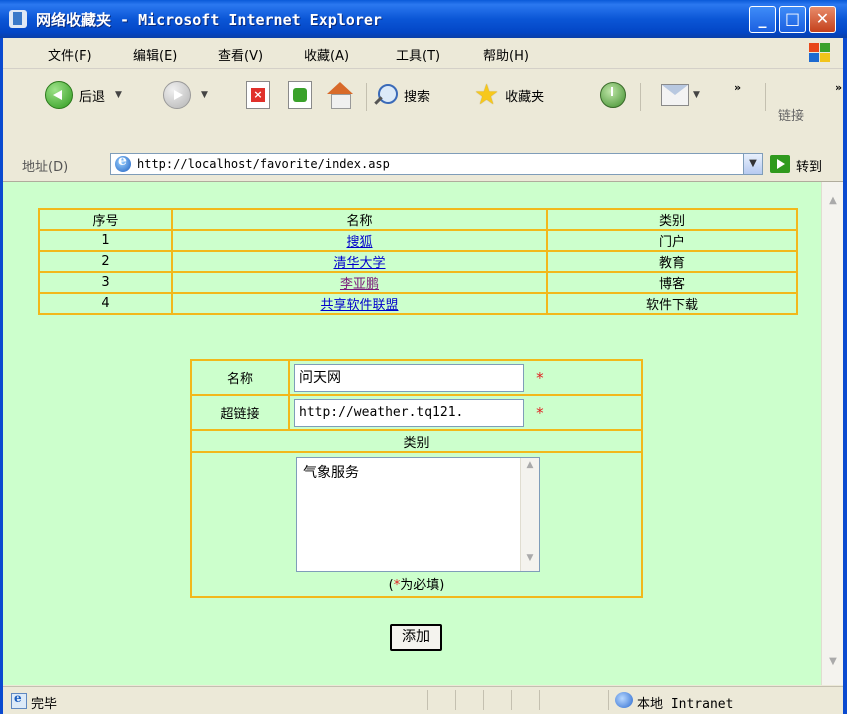 This screenshot has width=847, height=714. What do you see at coordinates (240, 377) in the screenshot?
I see `name-label: 名称` at bounding box center [240, 377].